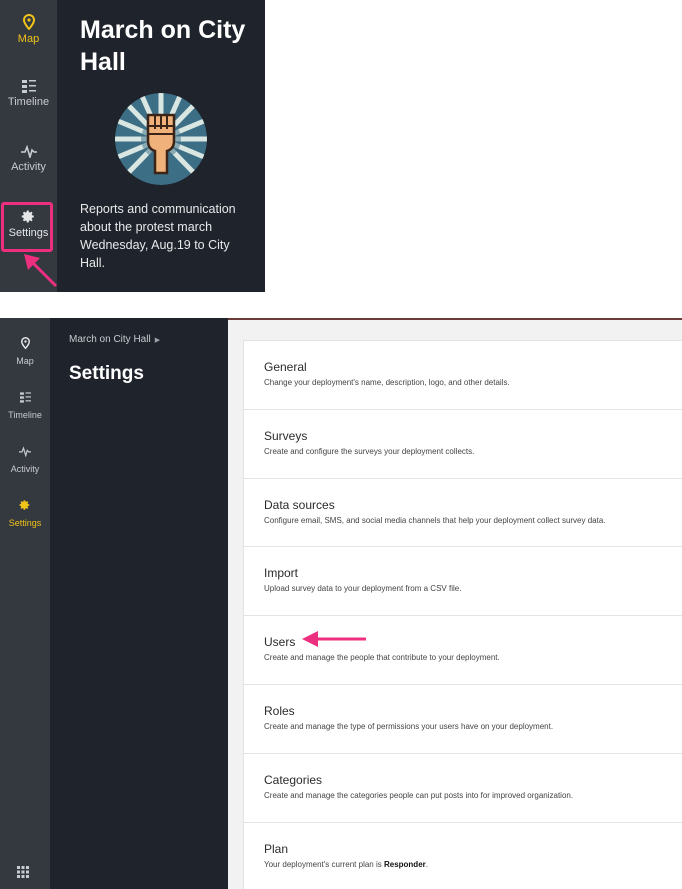 Image resolution: width=682 pixels, height=889 pixels. What do you see at coordinates (24, 505) in the screenshot?
I see `gear-icon` at bounding box center [24, 505].